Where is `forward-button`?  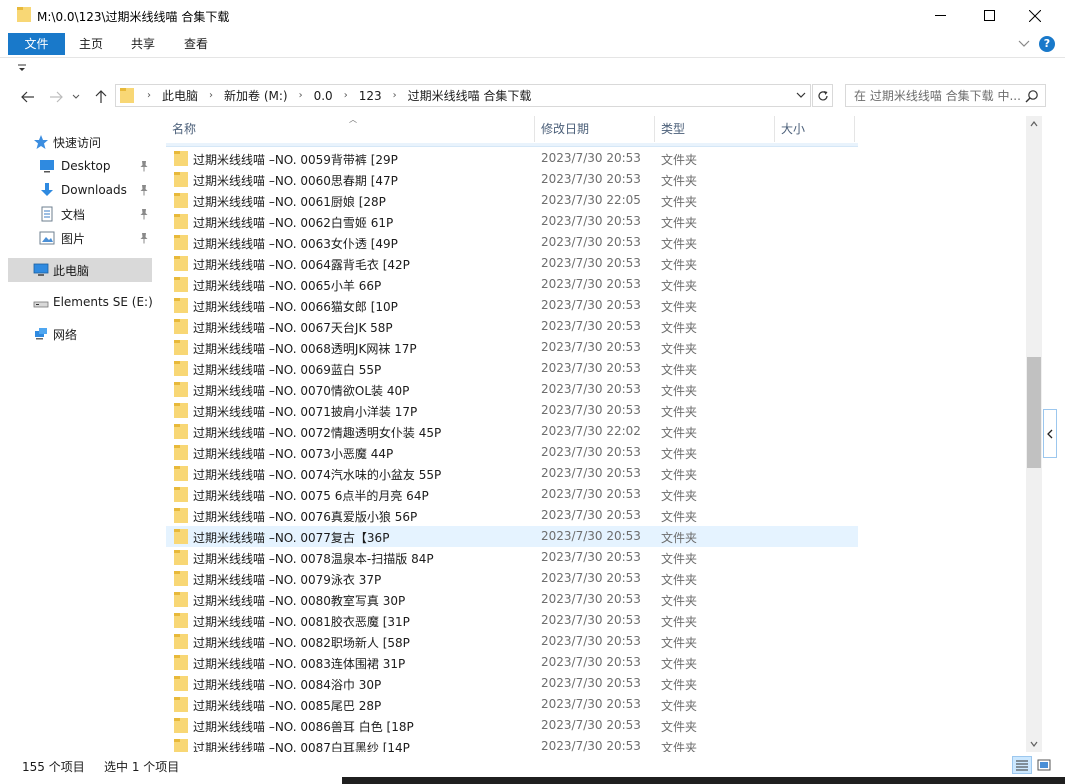 forward-button is located at coordinates (56, 97).